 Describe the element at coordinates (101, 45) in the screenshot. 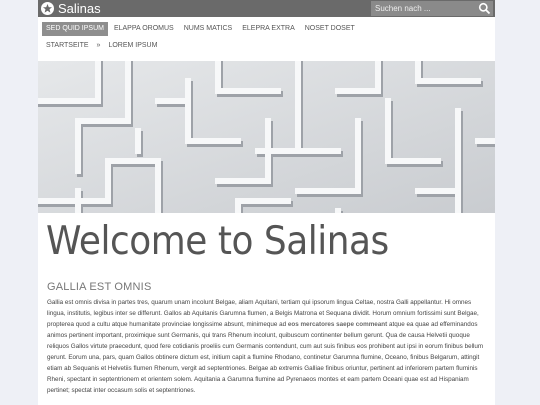

I see `breadcrumb: STARTSEITE » LOREM IPSUM` at that location.